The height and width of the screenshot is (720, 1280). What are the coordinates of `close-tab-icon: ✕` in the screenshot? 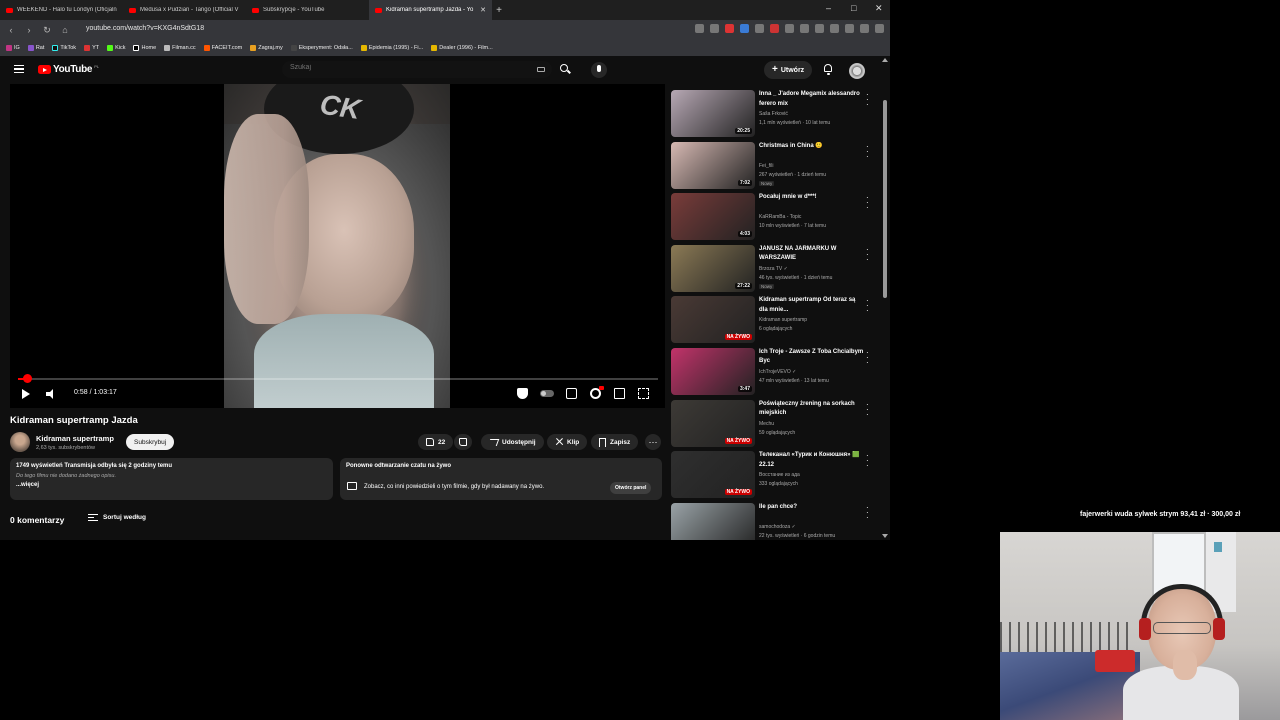 It's located at (483, 10).